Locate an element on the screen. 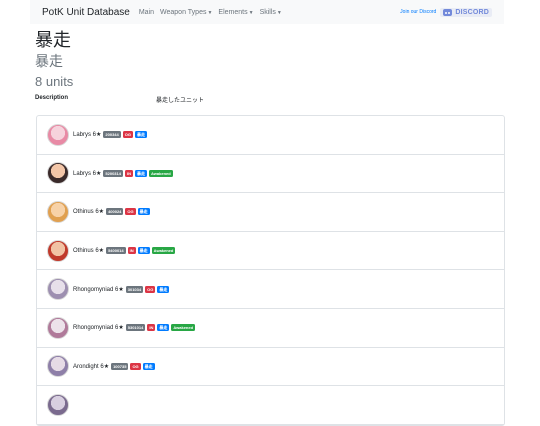  unit-id-badge: 400024 is located at coordinates (115, 212).